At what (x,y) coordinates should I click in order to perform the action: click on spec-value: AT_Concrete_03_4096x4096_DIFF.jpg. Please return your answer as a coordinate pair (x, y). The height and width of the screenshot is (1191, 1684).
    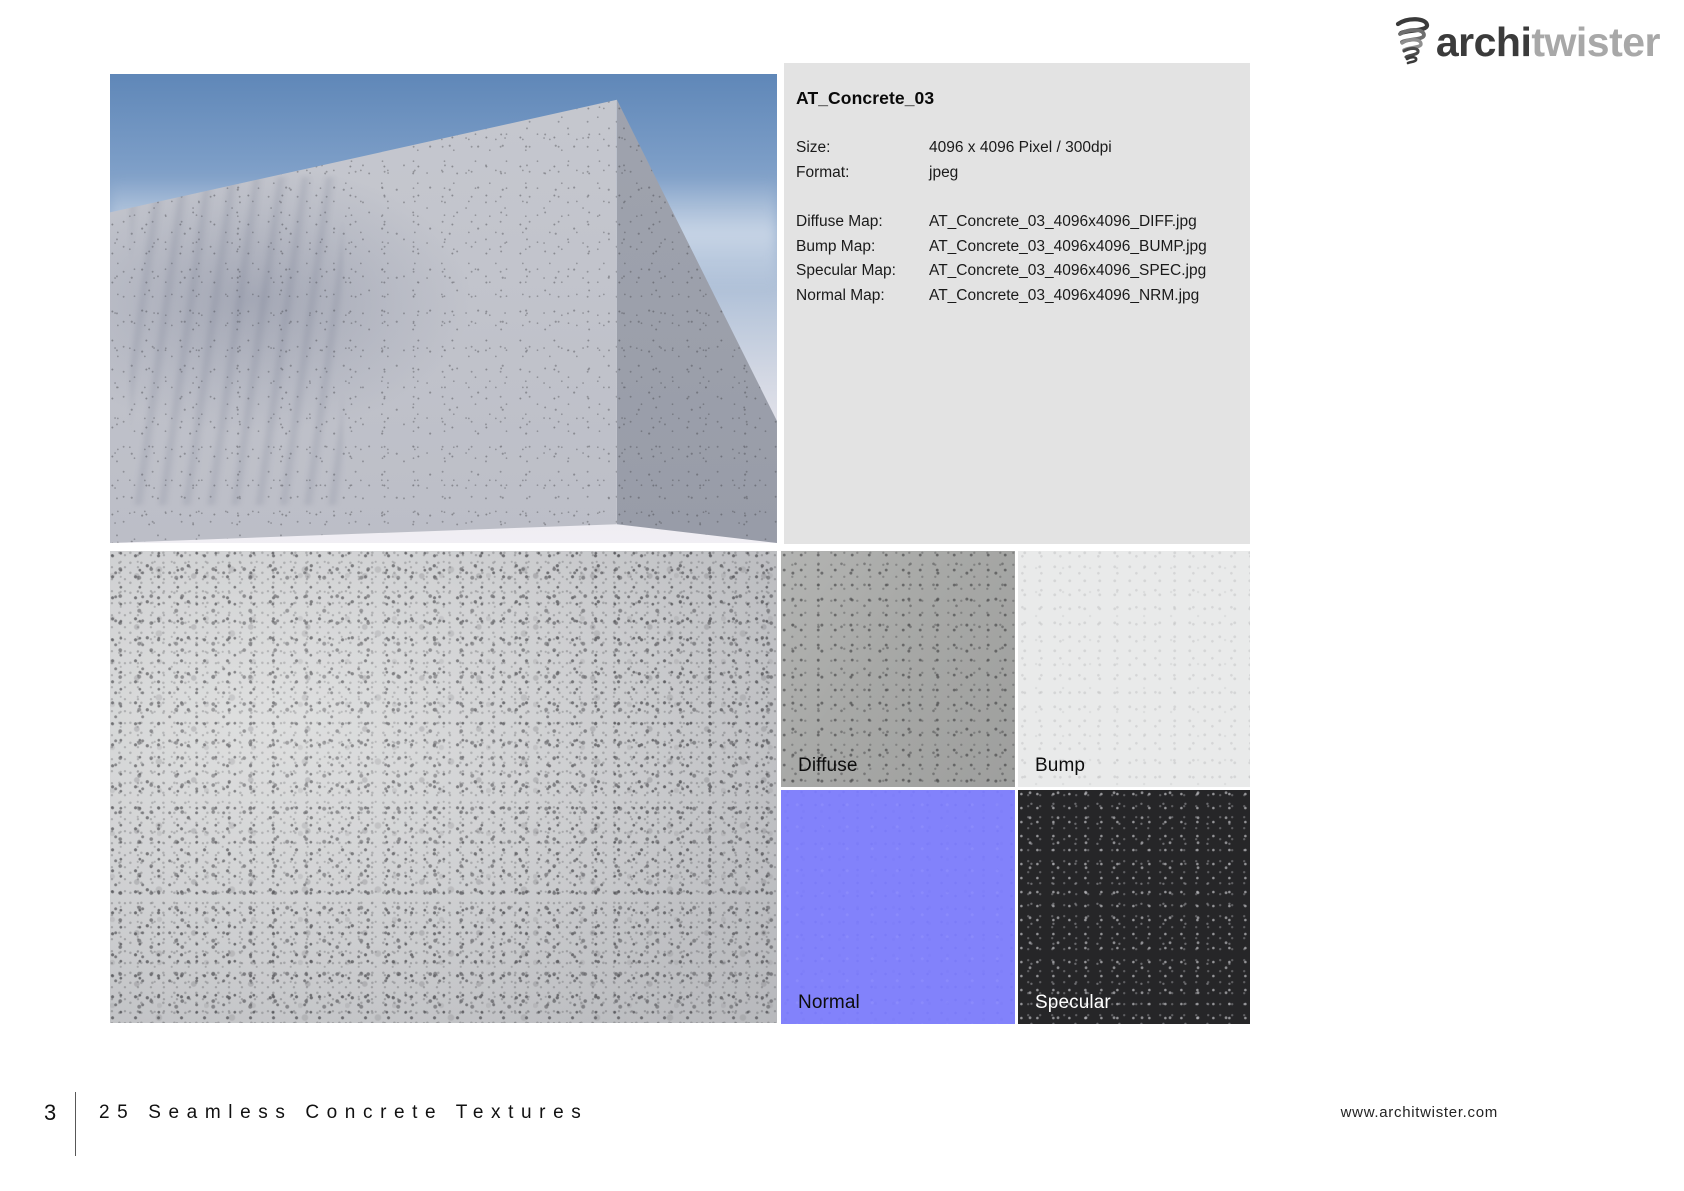
    Looking at the image, I should click on (1063, 221).